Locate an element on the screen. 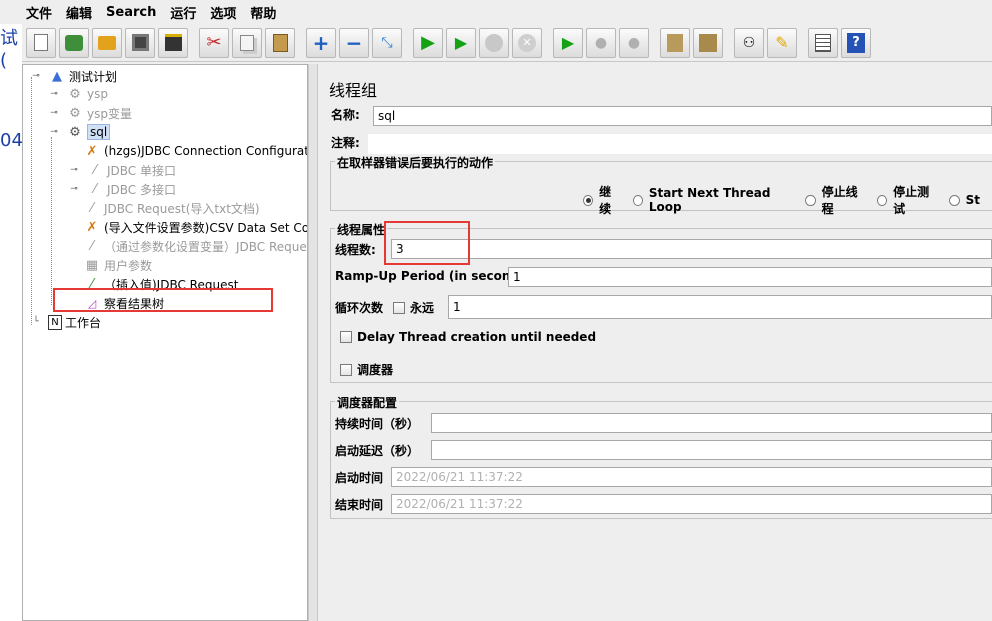 This screenshot has width=992, height=621. menu-file: 文件 is located at coordinates (39, 12).